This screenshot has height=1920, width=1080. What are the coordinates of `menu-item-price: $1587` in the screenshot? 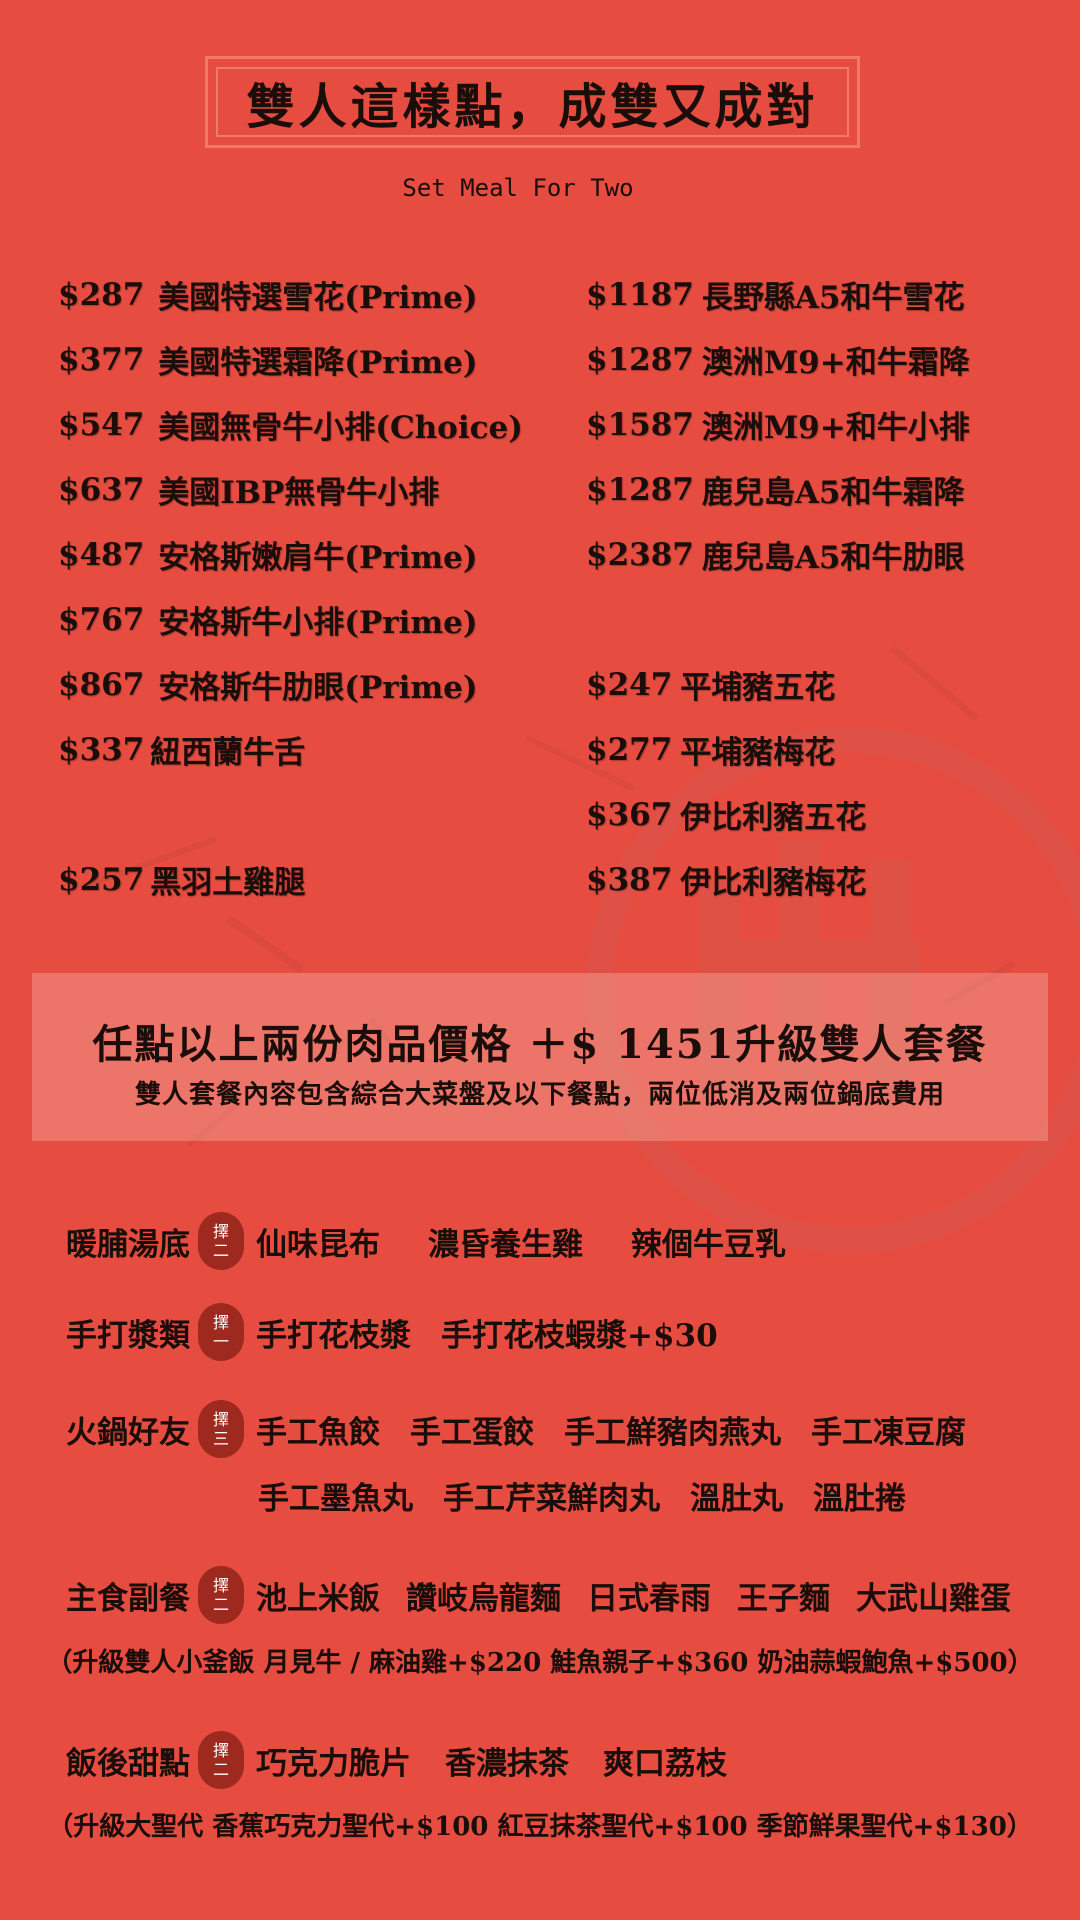 It's located at (640, 424).